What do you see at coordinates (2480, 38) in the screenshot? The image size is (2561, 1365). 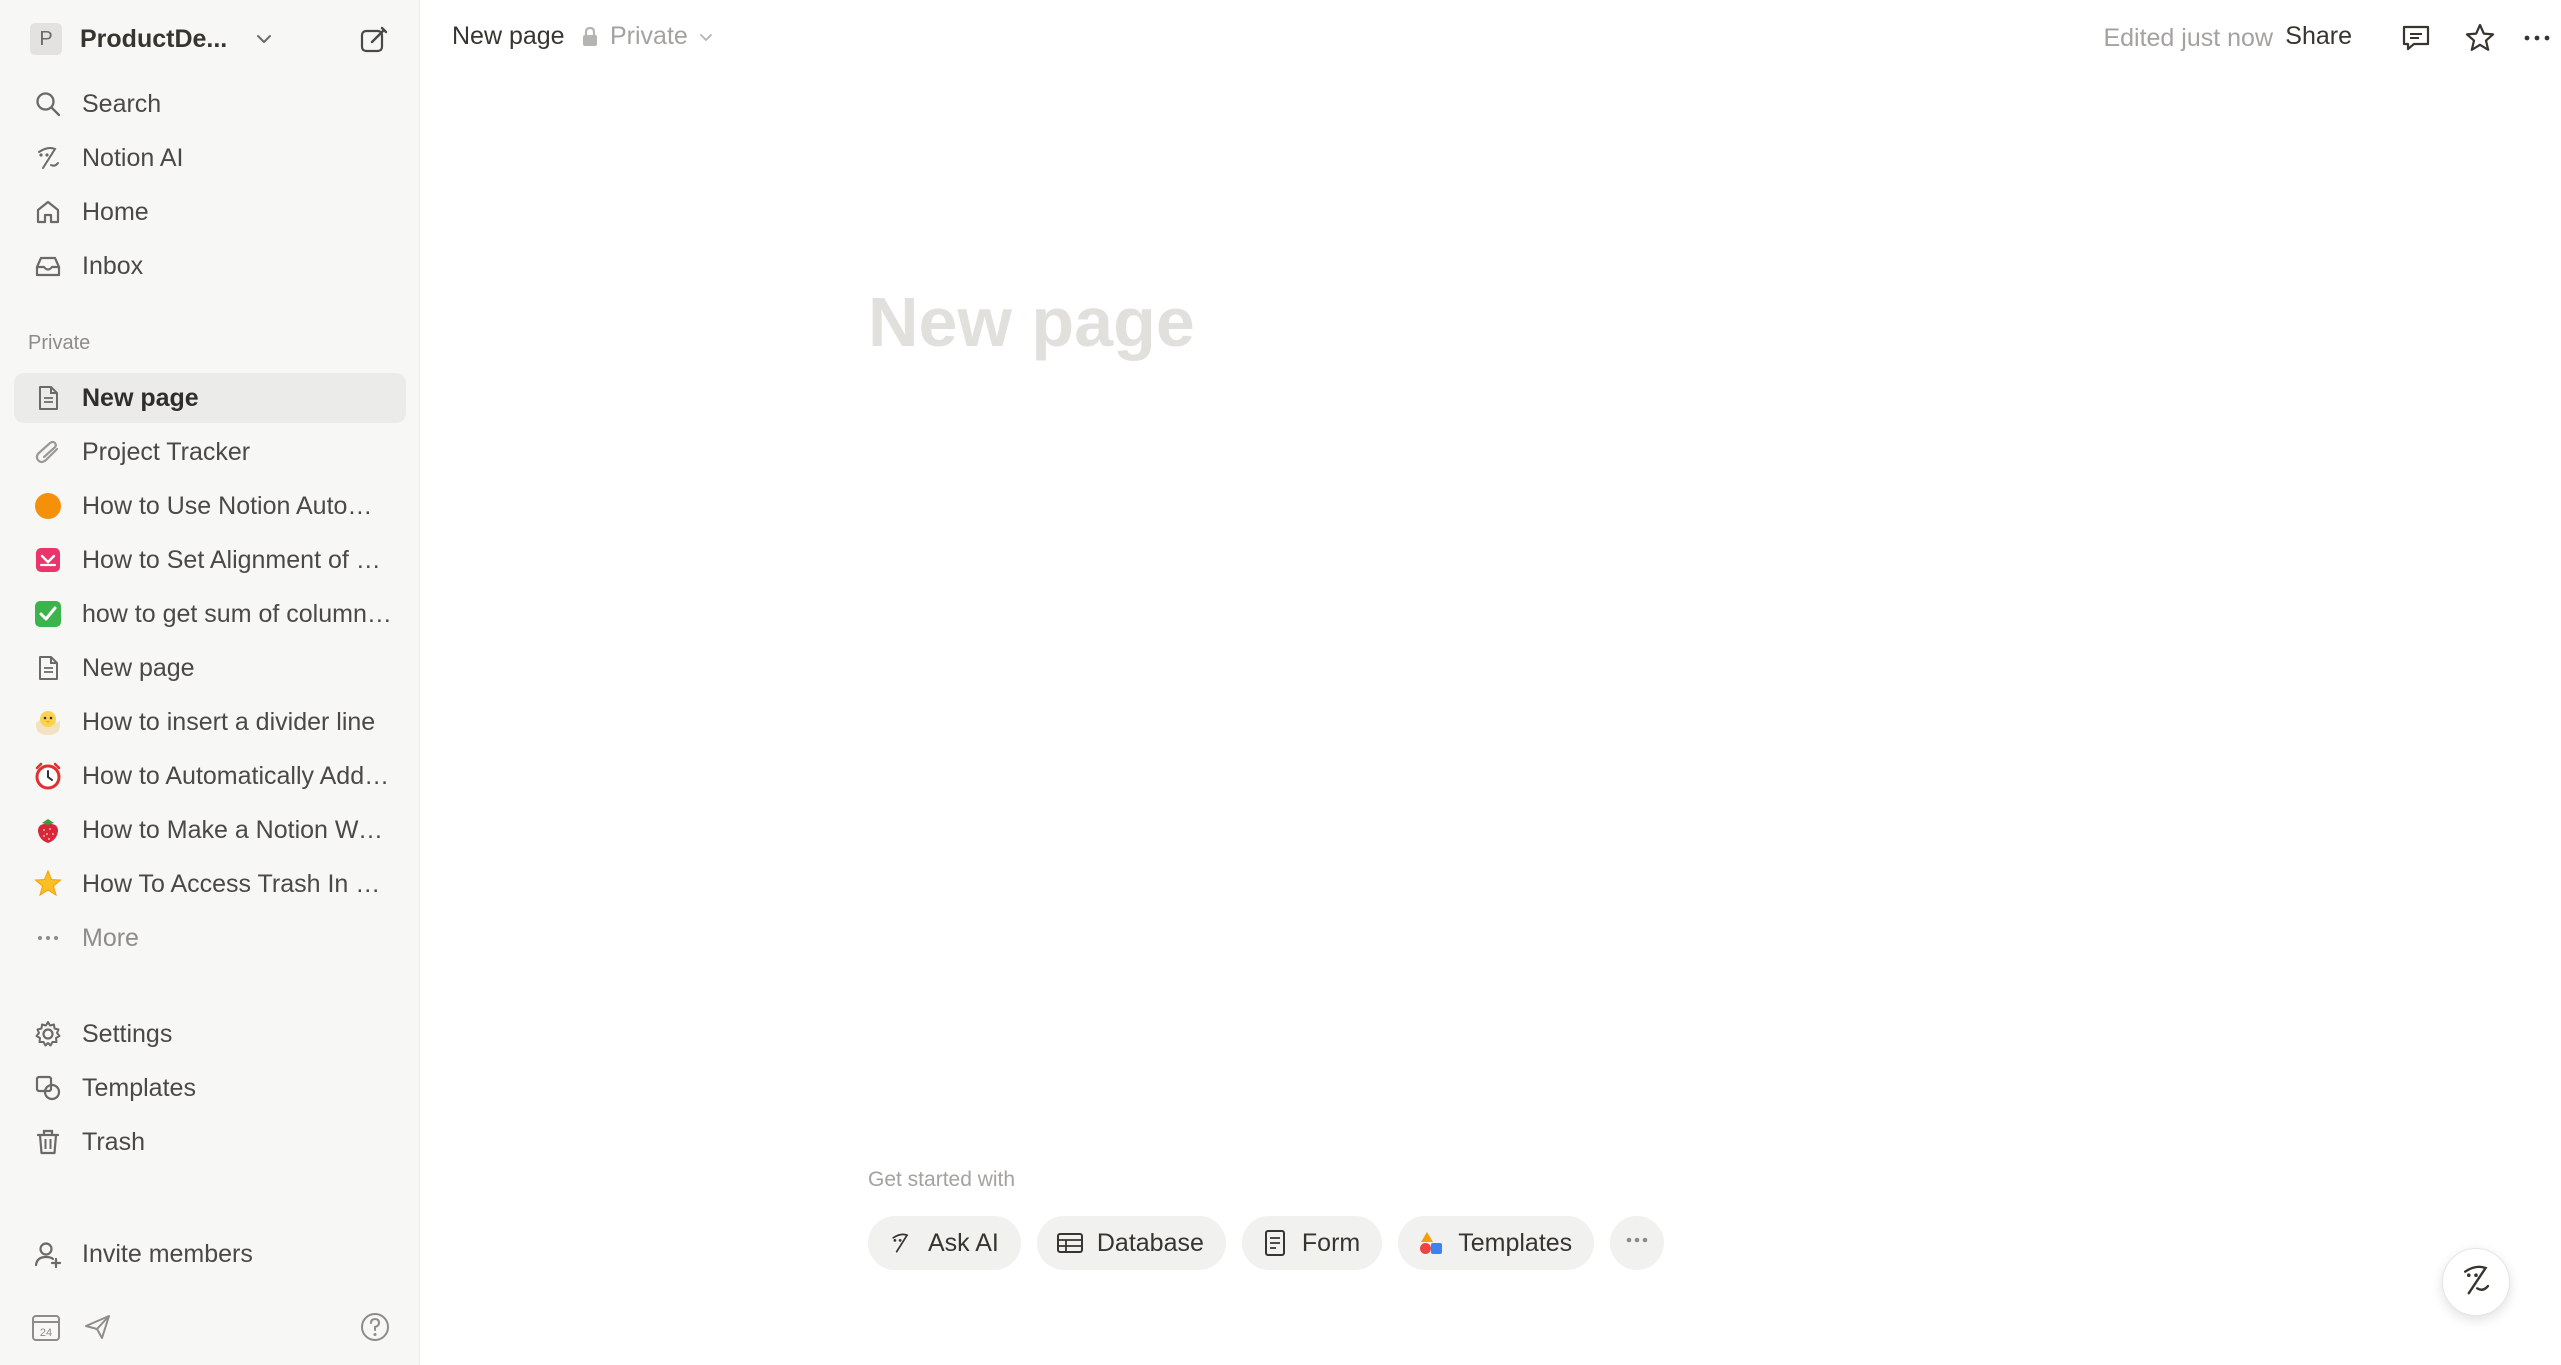 I see `star-favorite-icon` at bounding box center [2480, 38].